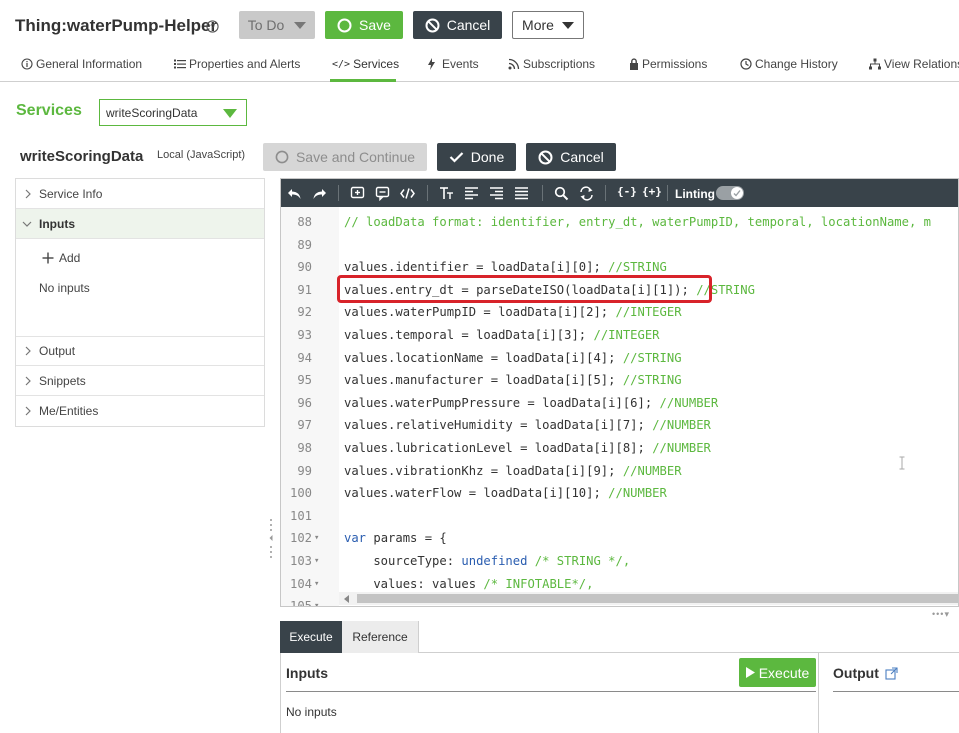 The image size is (959, 733). Describe the element at coordinates (548, 25) in the screenshot. I see `more-dropdown-button: More` at that location.